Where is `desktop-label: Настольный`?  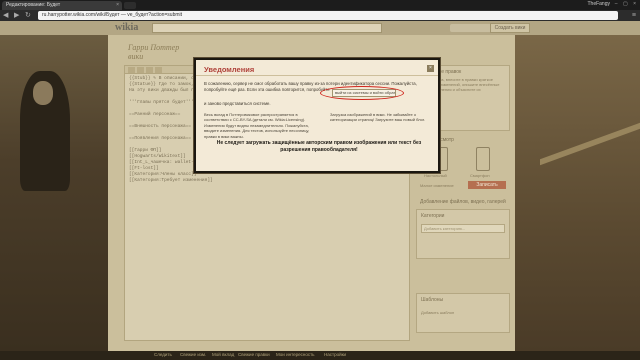
desktop-label: Настольный is located at coordinates (435, 175).